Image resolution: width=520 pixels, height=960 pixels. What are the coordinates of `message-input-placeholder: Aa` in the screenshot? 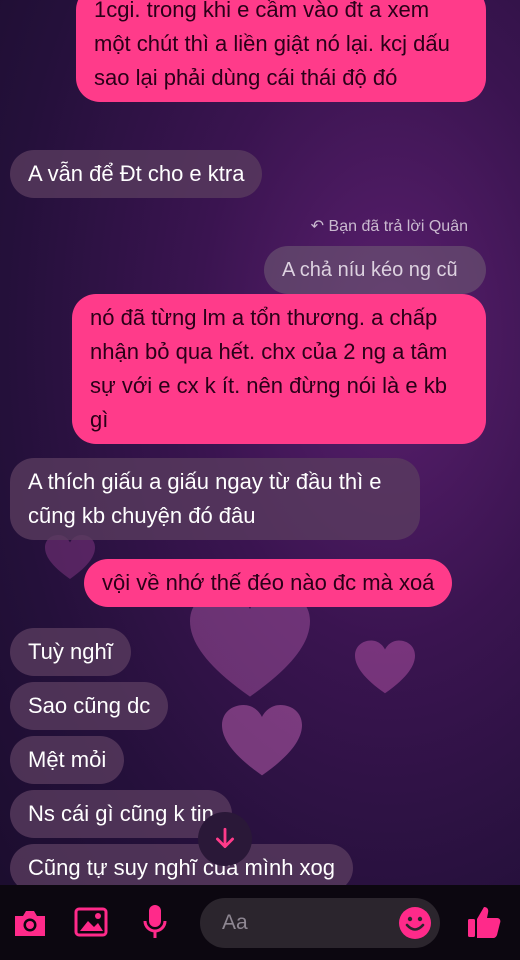 It's located at (235, 922).